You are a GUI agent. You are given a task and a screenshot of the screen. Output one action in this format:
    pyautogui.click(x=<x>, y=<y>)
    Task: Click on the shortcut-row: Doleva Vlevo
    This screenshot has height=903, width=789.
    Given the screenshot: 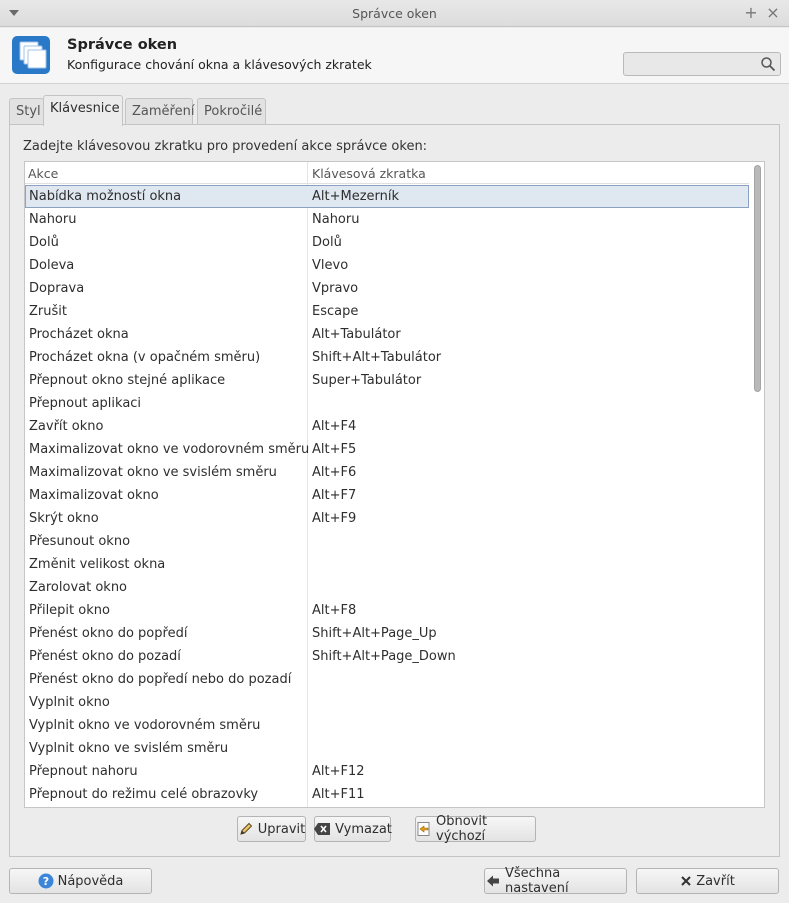 What is the action you would take?
    pyautogui.click(x=387, y=265)
    